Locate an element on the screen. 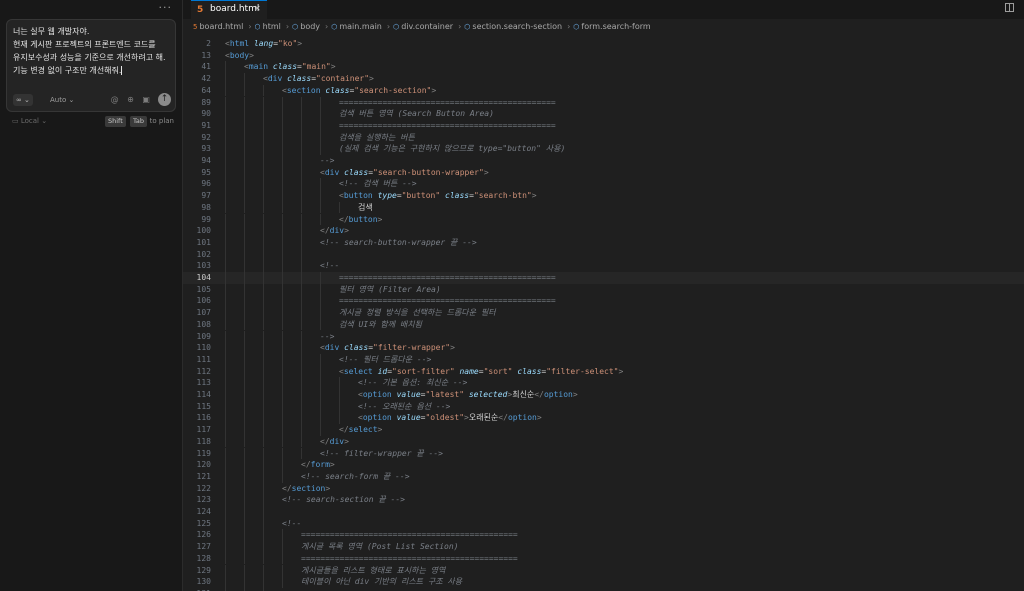  model-selector: Auto ⌄ is located at coordinates (62, 100).